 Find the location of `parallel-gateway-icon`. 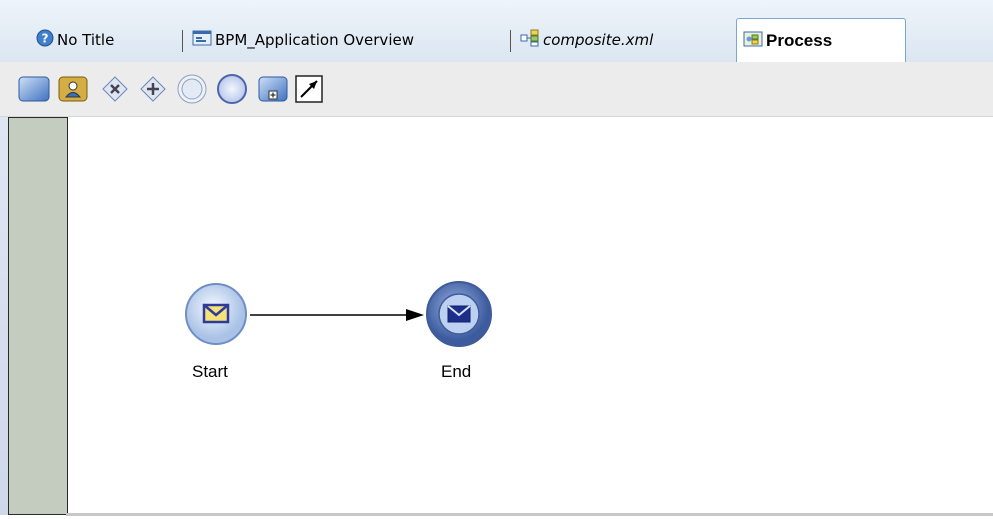

parallel-gateway-icon is located at coordinates (153, 89).